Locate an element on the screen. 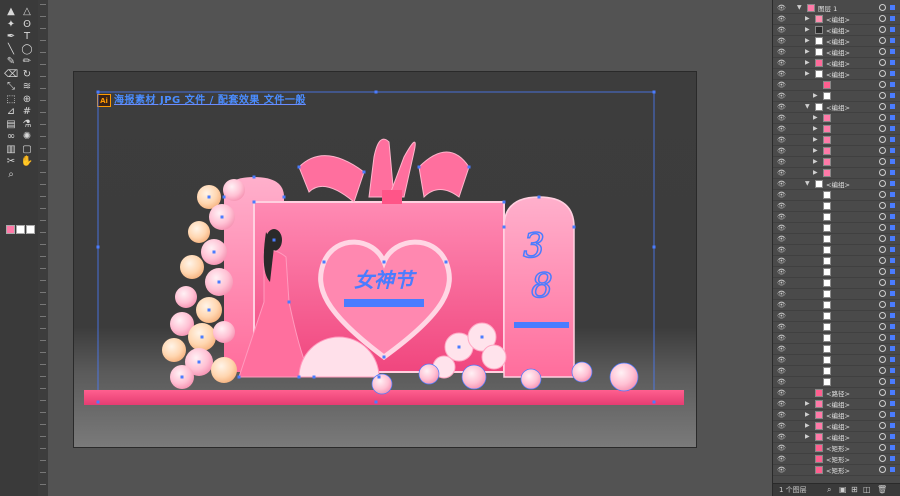  gradient-icon: ▤ is located at coordinates (11, 125).